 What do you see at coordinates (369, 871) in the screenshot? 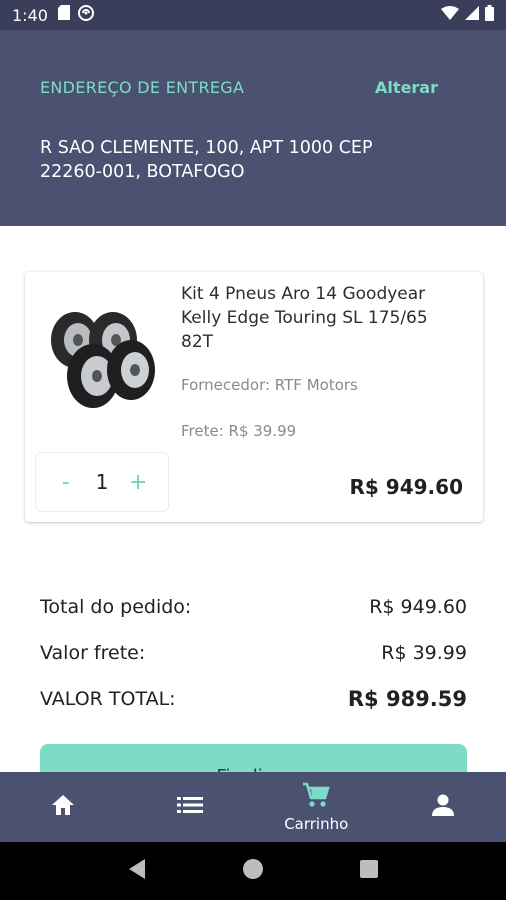
I see `recents-icon` at bounding box center [369, 871].